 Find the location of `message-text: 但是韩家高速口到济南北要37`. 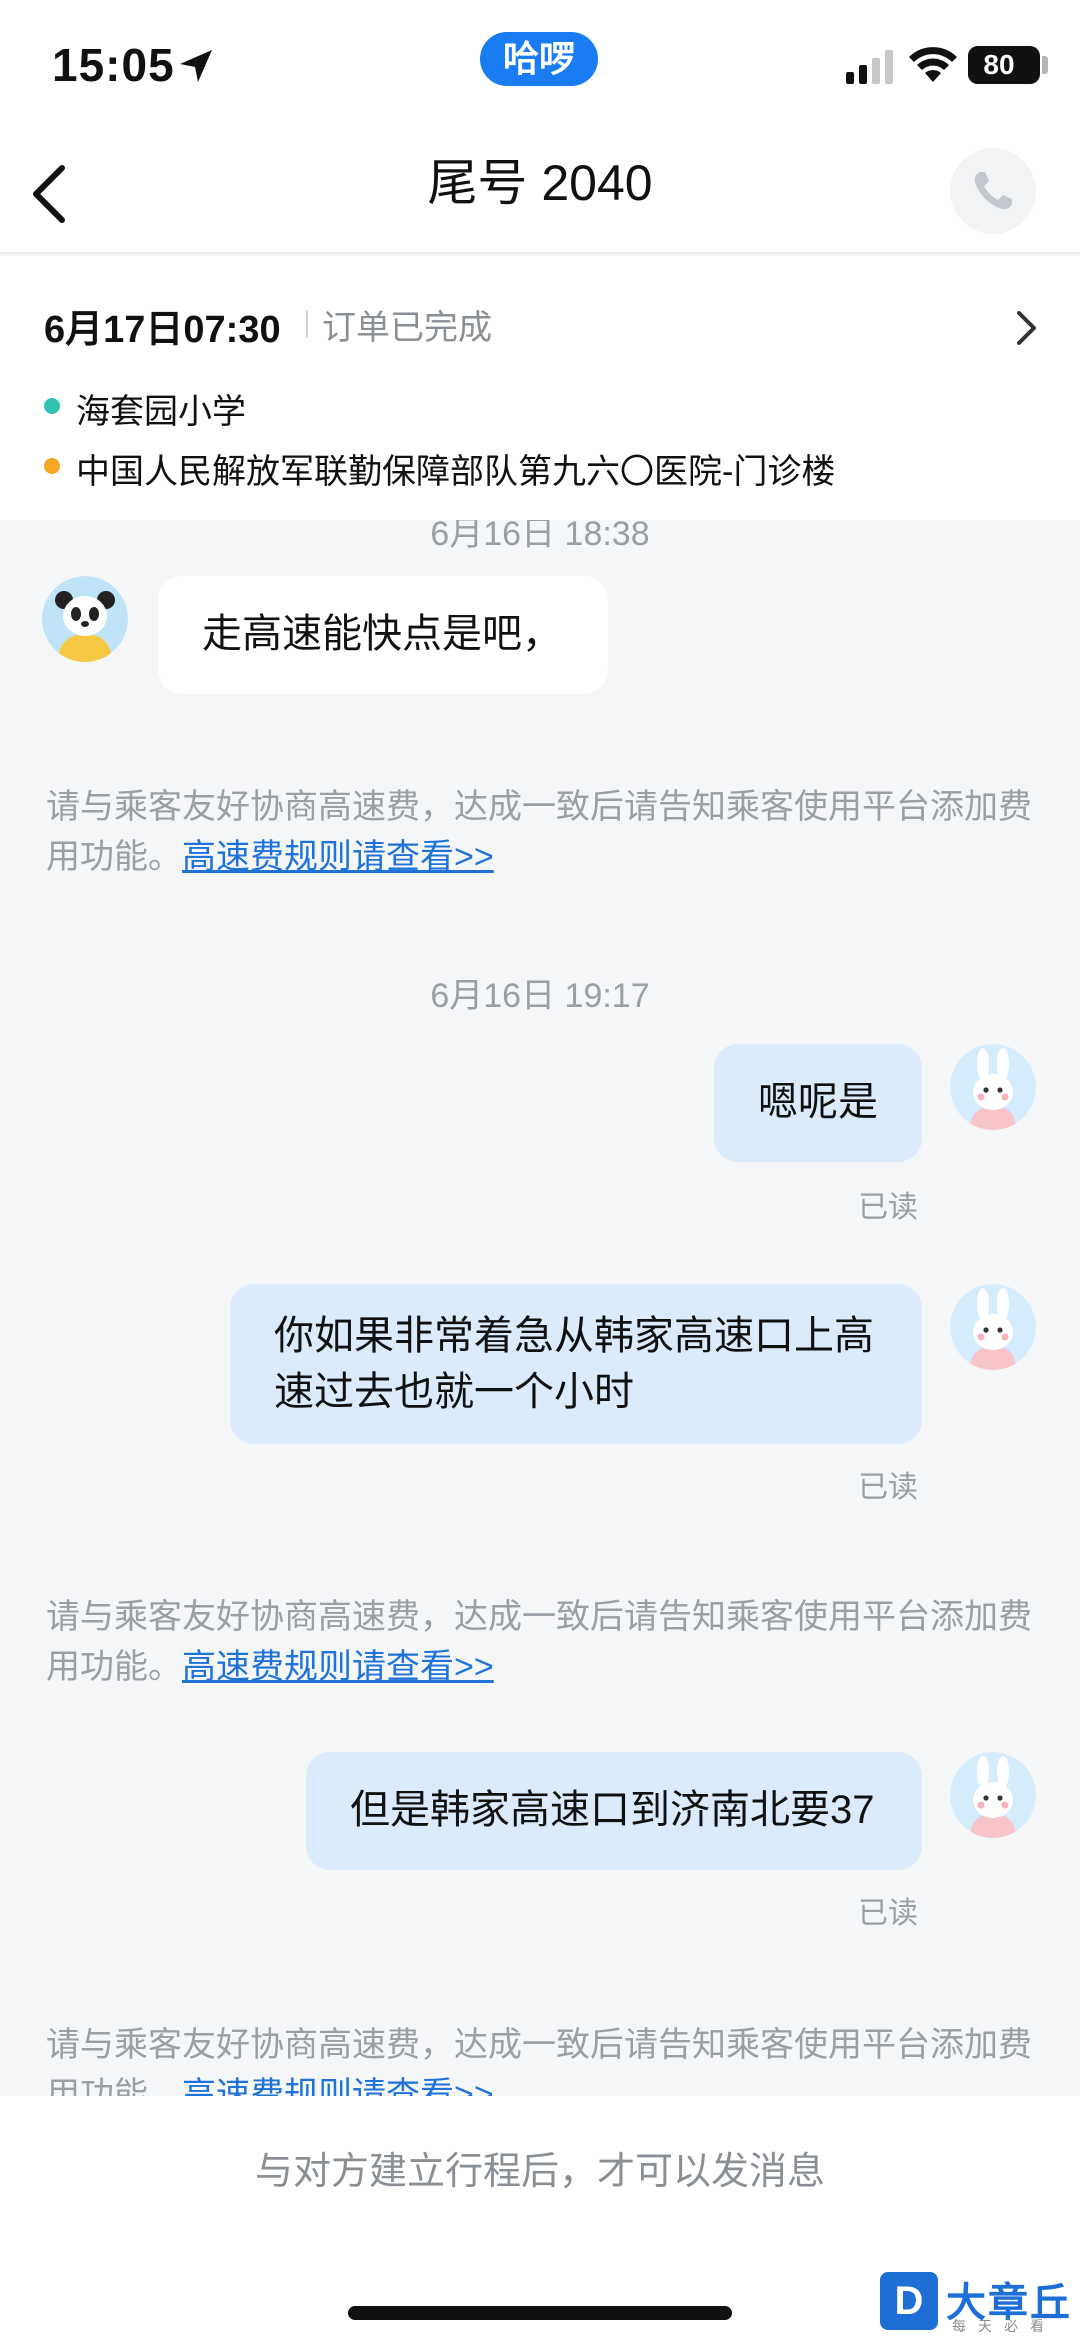

message-text: 但是韩家高速口到济南北要37 is located at coordinates (612, 1810).